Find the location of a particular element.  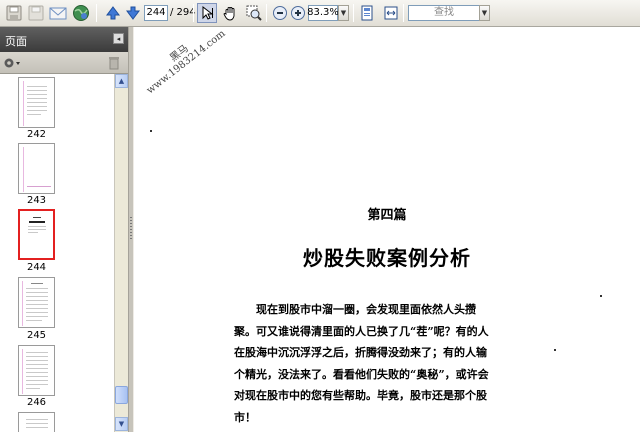

paragraph-line: 个精光，没法来了。看看他们失败的“奥秘”，或许会 is located at coordinates (361, 374).